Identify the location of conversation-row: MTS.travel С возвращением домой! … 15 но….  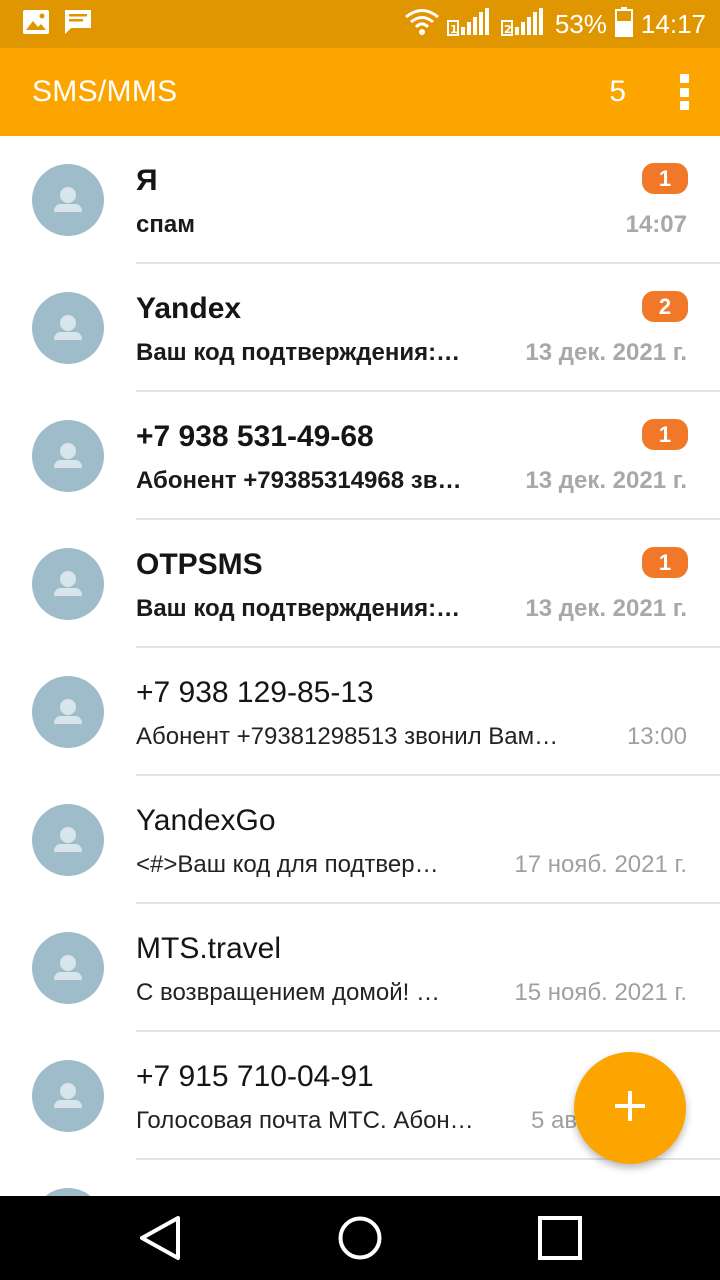
(360, 968).